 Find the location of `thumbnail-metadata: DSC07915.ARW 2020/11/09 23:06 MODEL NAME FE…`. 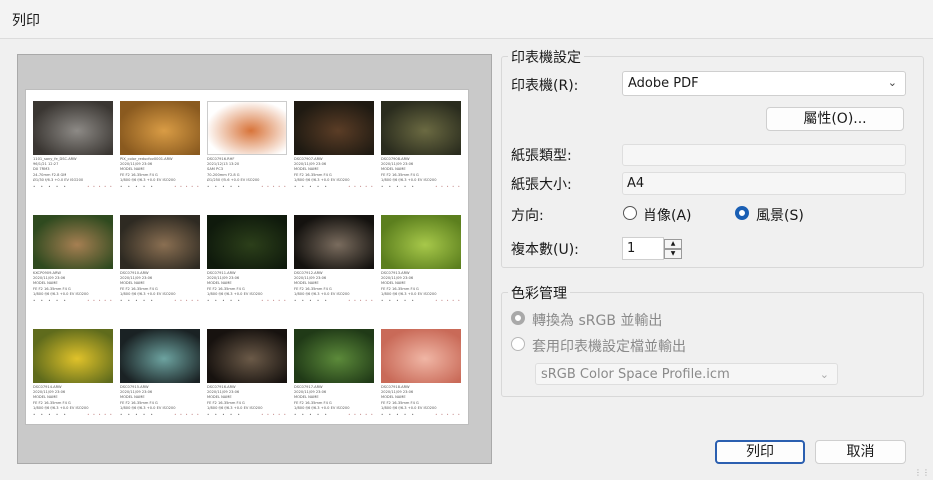

thumbnail-metadata: DSC07915.ARW 2020/11/09 23:06 MODEL NAME FE… is located at coordinates (160, 398).